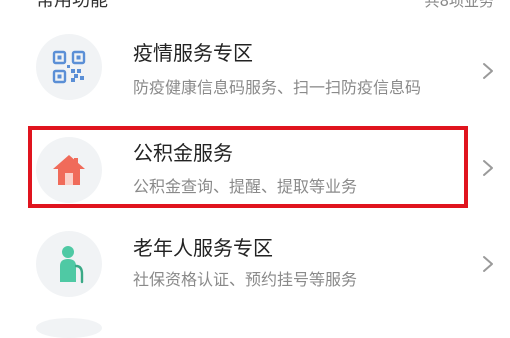 This screenshot has width=510, height=338. I want to click on section-header: 常用功能 共8项业务, so click(255, 8).